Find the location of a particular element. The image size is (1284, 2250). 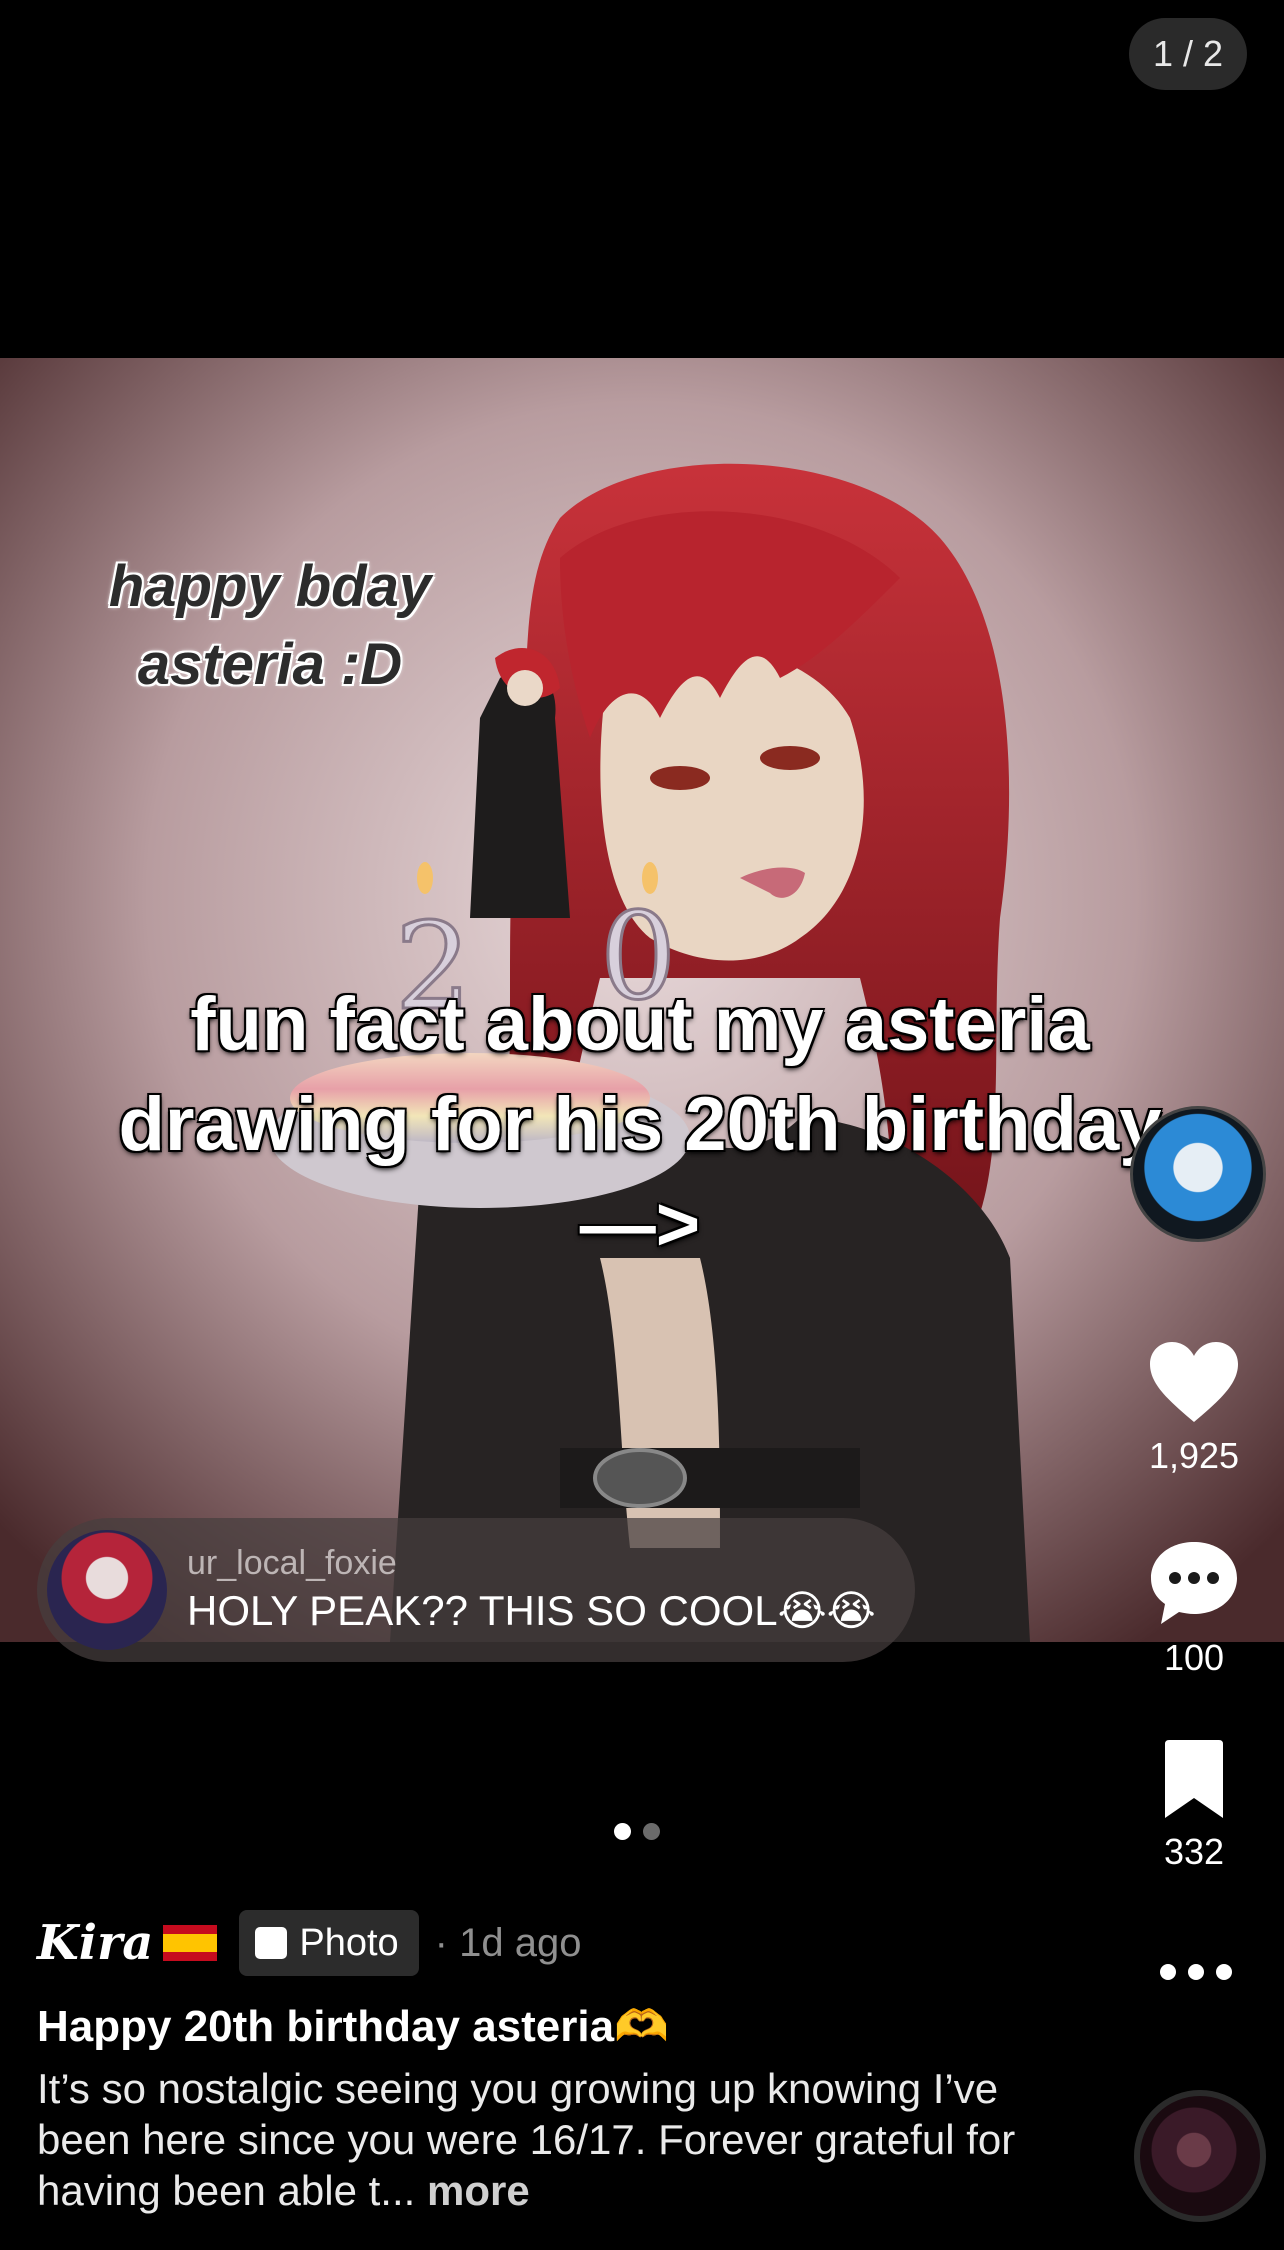

slide-counter: 1 / 2 is located at coordinates (1188, 54).